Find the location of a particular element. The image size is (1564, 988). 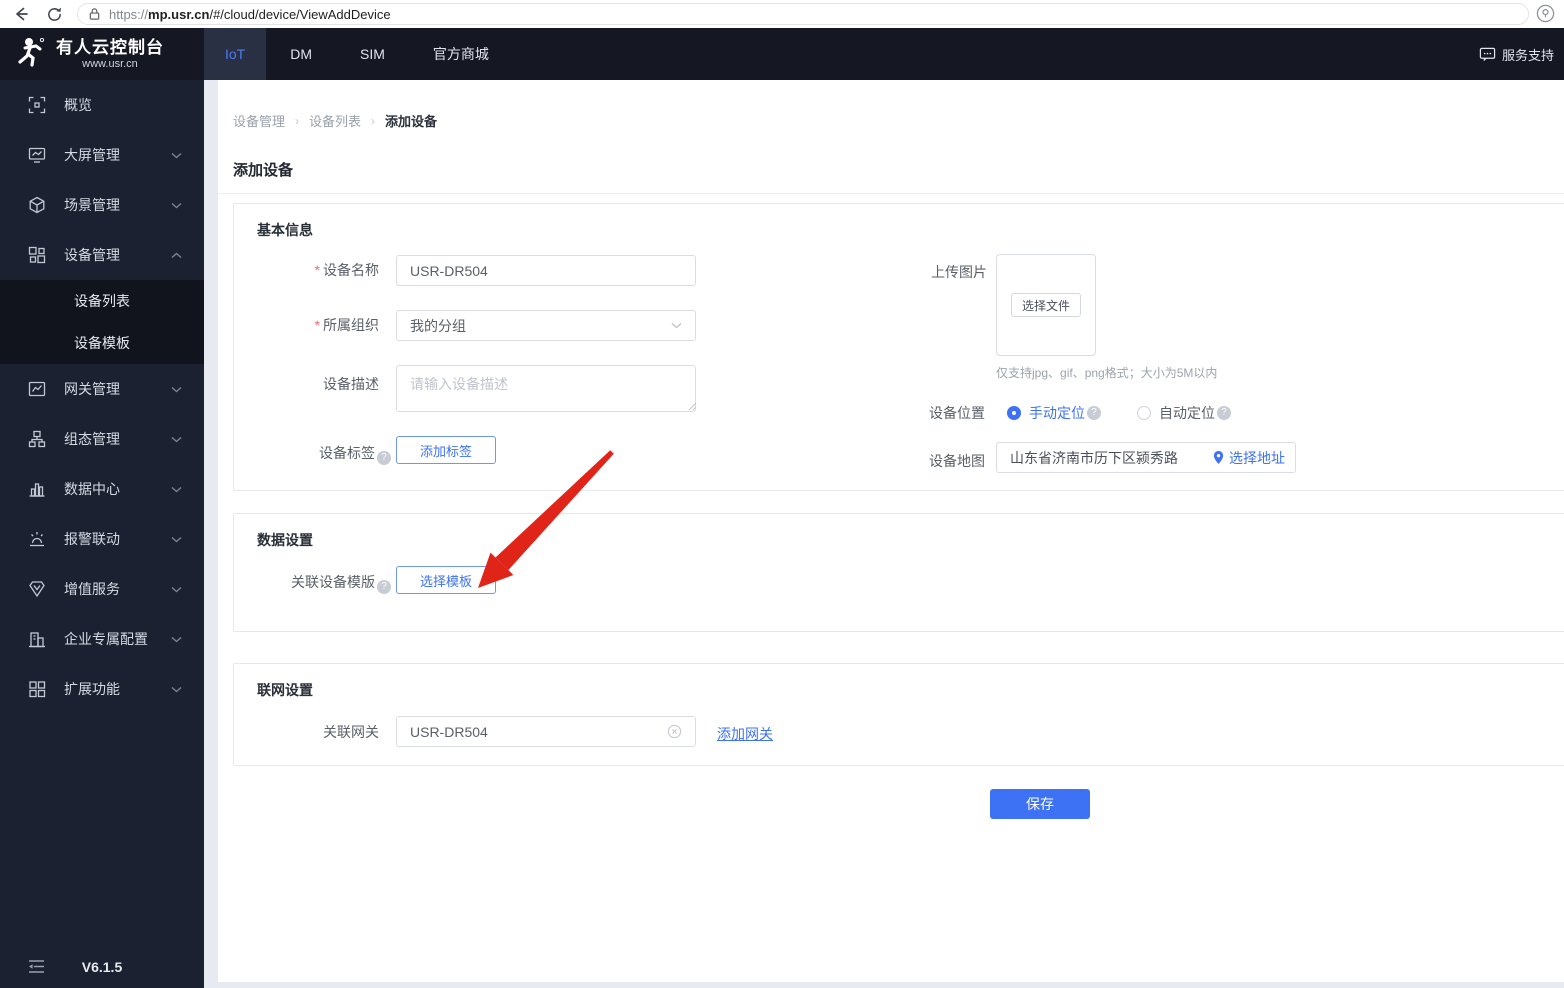

sidebar-item-overview: 概览 is located at coordinates (102, 105).